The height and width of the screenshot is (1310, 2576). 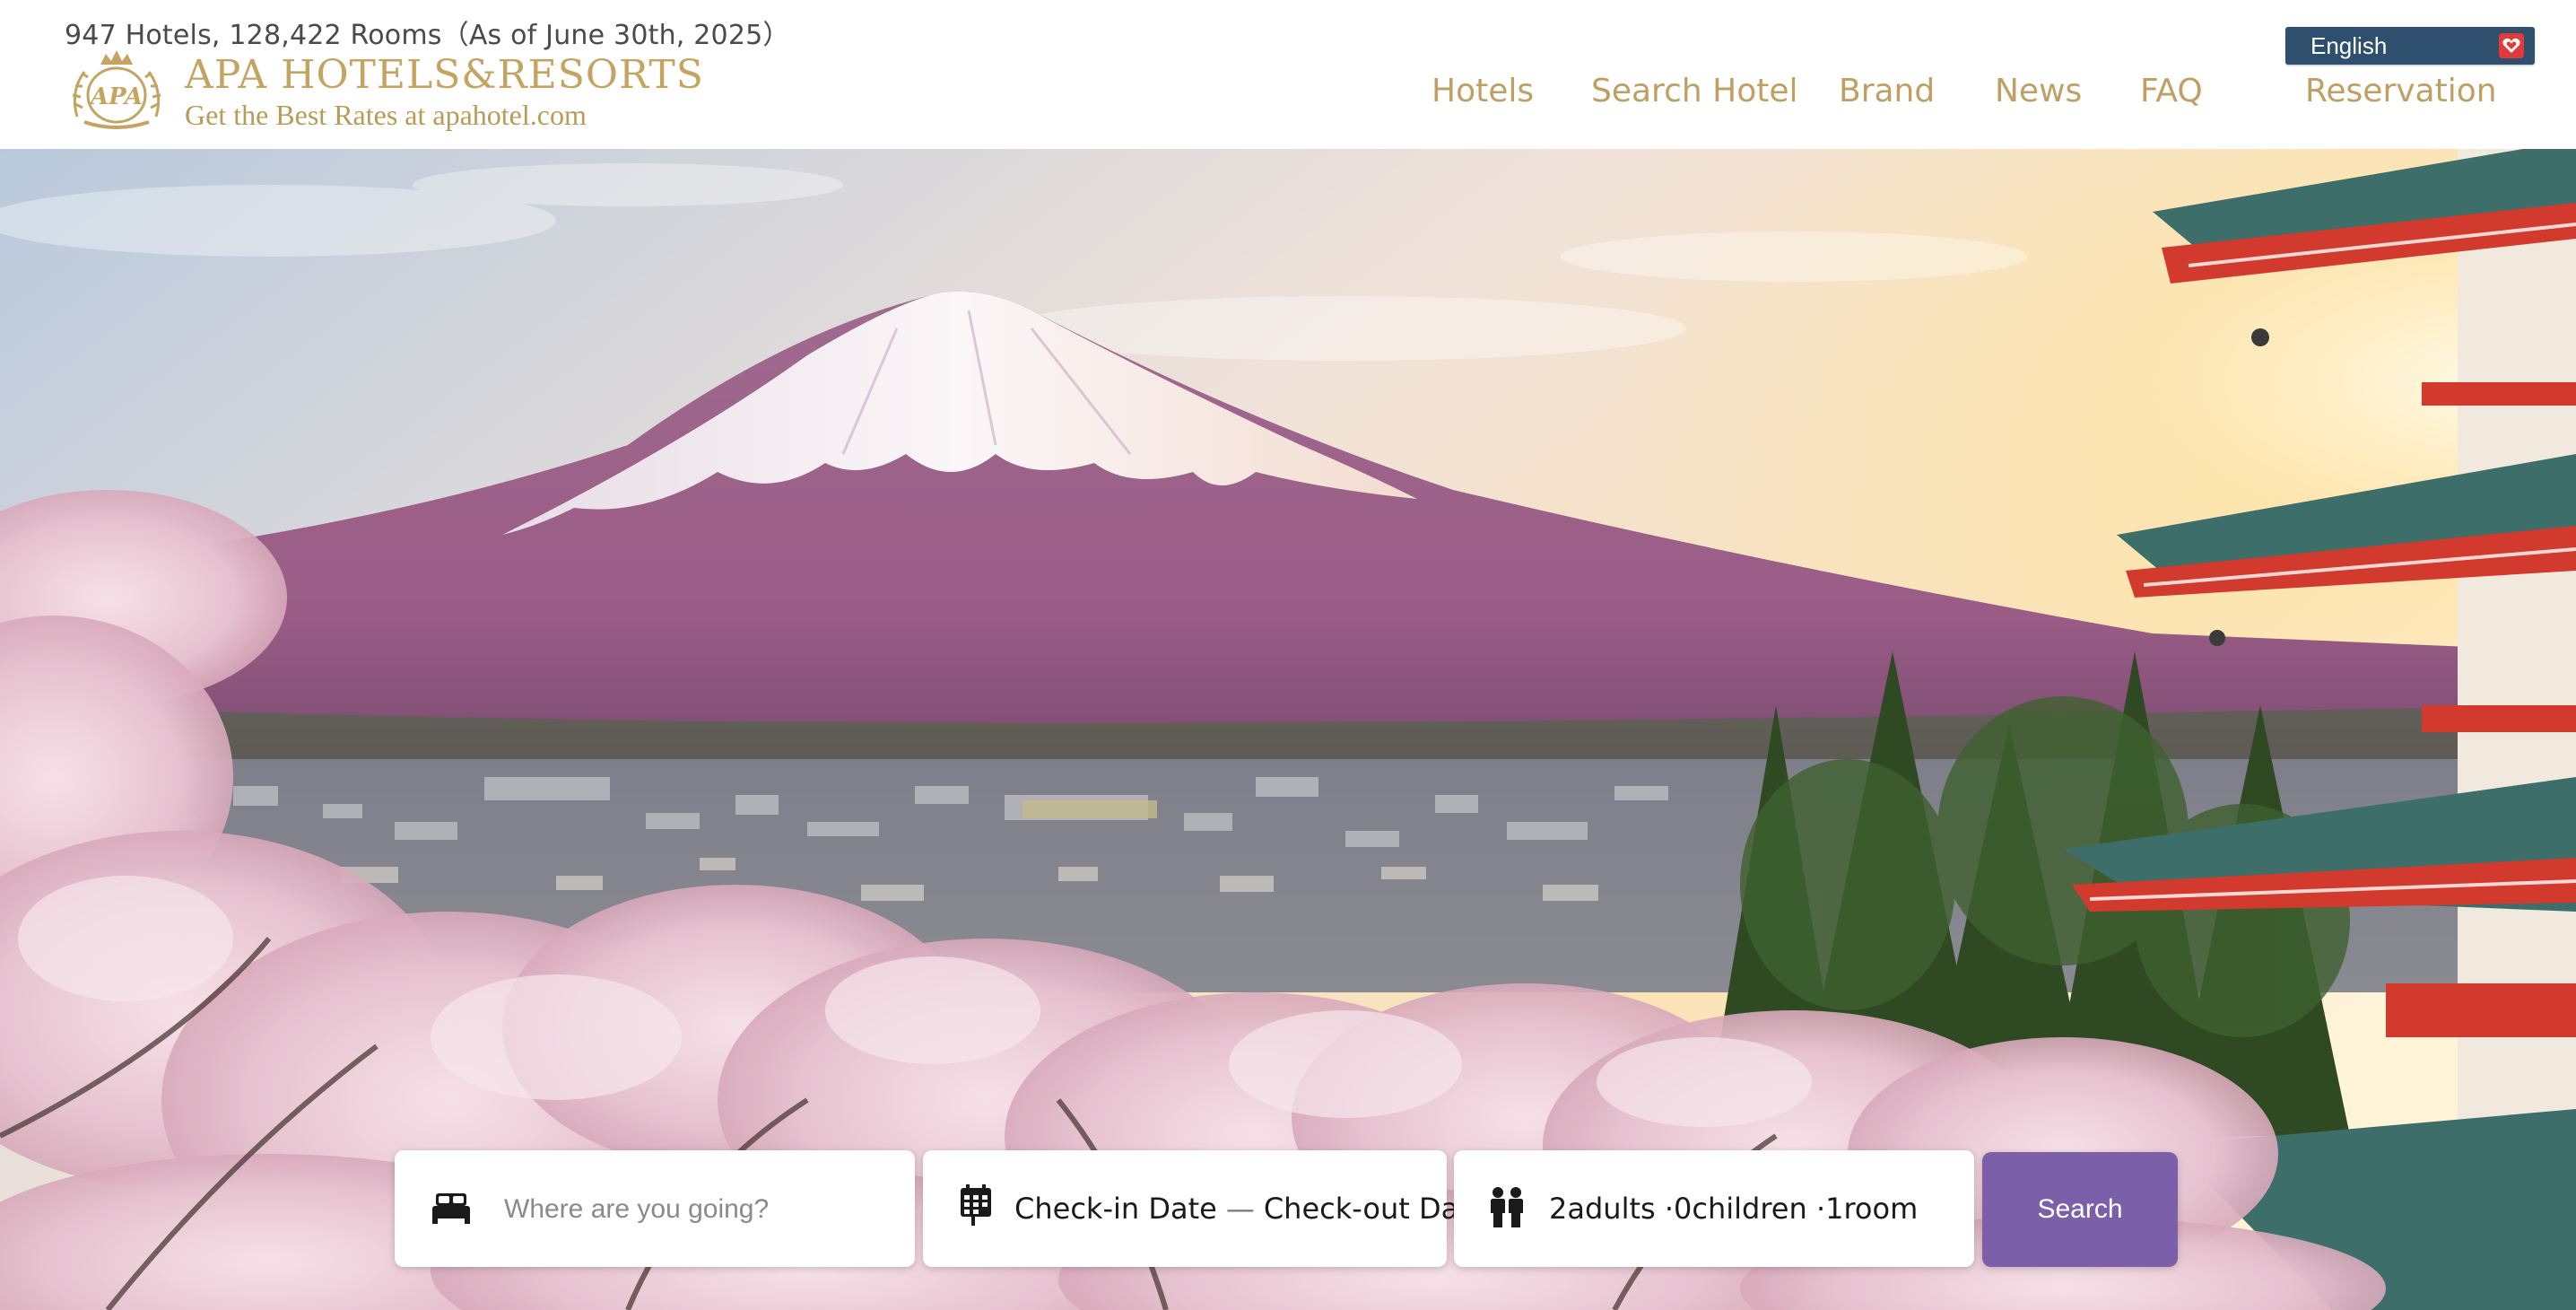 What do you see at coordinates (1483, 91) in the screenshot?
I see `nav-hotels: Hotels` at bounding box center [1483, 91].